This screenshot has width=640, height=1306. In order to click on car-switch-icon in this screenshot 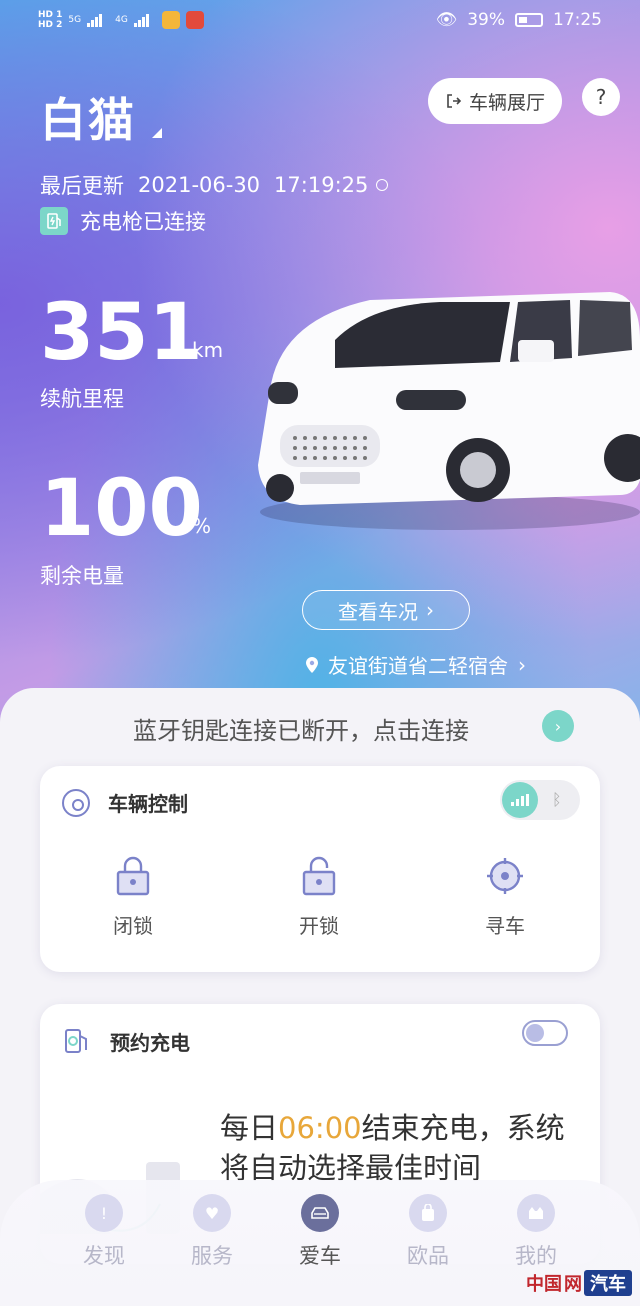, I will do `click(157, 133)`.